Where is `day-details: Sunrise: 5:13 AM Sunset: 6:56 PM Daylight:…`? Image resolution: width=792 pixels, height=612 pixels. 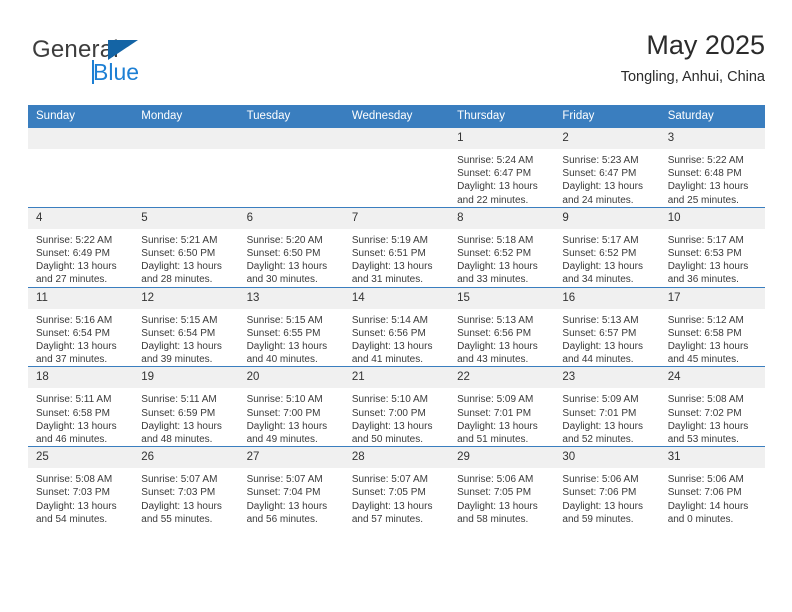
day-details: Sunrise: 5:13 AM Sunset: 6:56 PM Daylight:… is located at coordinates (501, 338).